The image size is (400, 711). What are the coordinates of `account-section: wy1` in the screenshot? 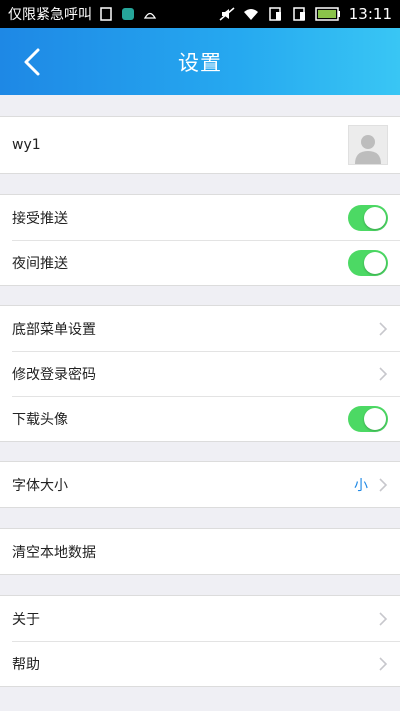 It's located at (200, 145).